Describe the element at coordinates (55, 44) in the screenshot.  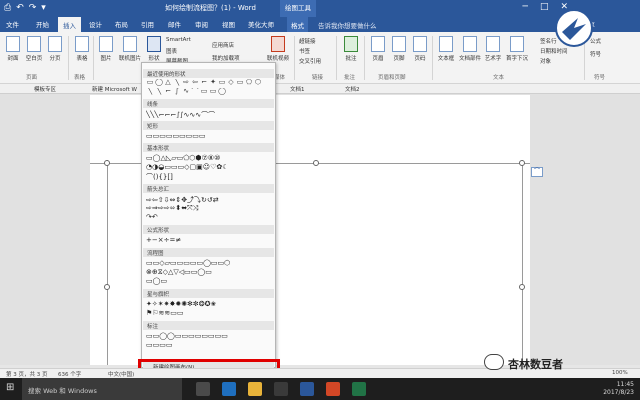
I see `page-break-icon` at that location.